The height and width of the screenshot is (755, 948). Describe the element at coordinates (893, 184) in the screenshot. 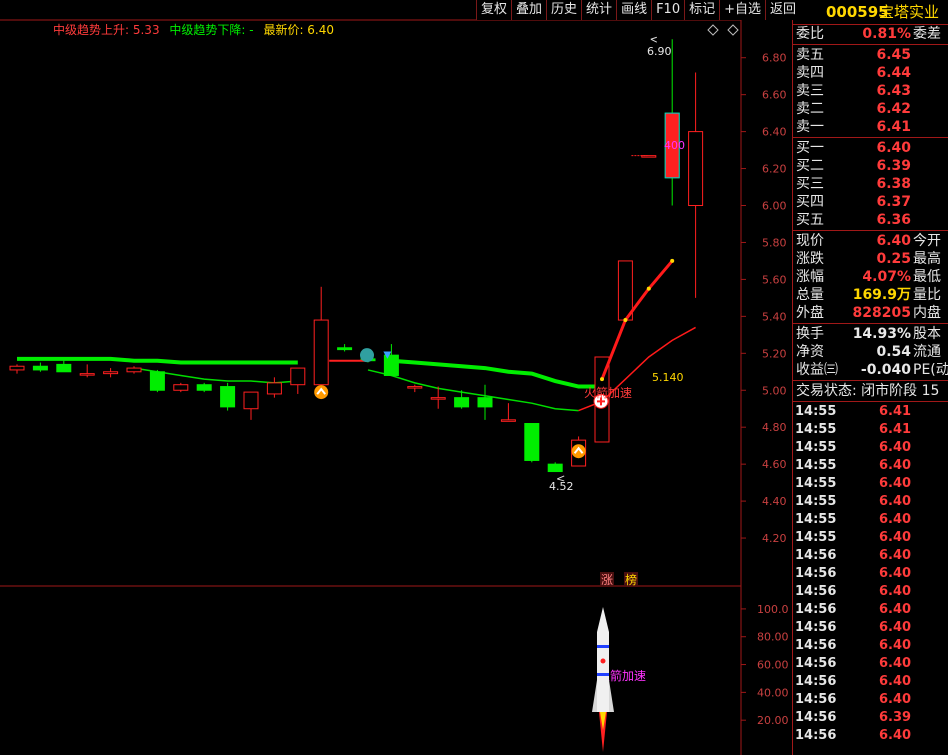

I see `buy-level-price: 6.38` at that location.